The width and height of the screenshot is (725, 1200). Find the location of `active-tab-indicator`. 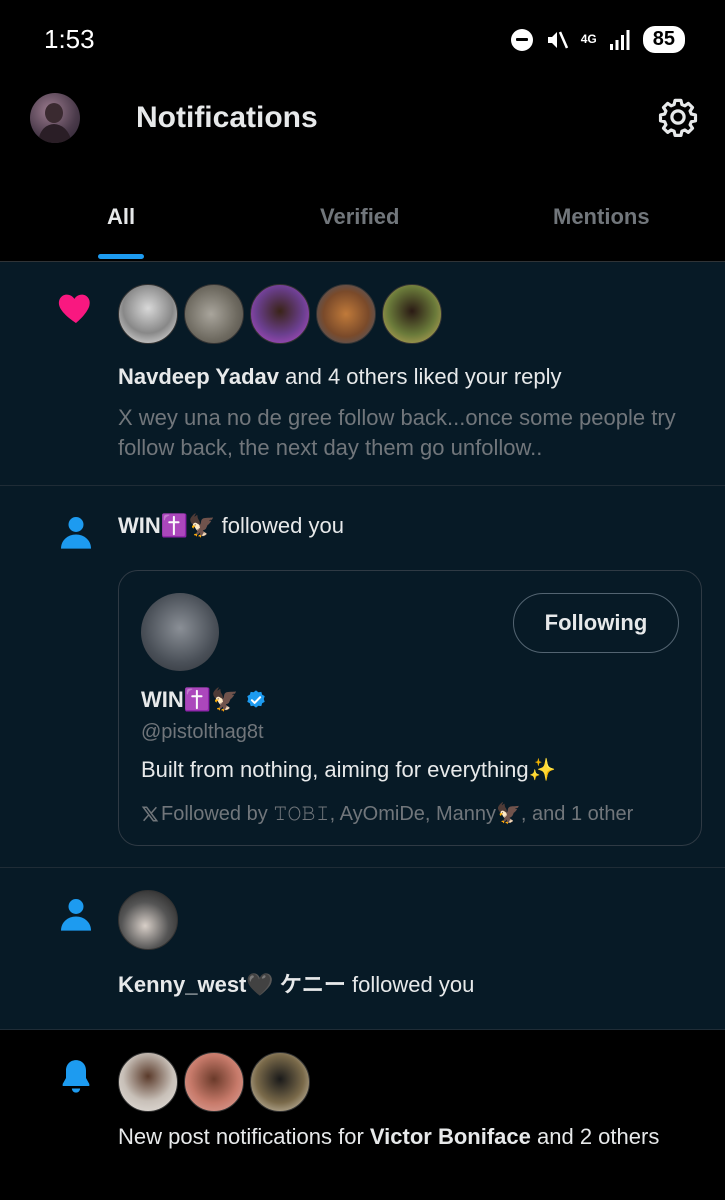

active-tab-indicator is located at coordinates (121, 256).